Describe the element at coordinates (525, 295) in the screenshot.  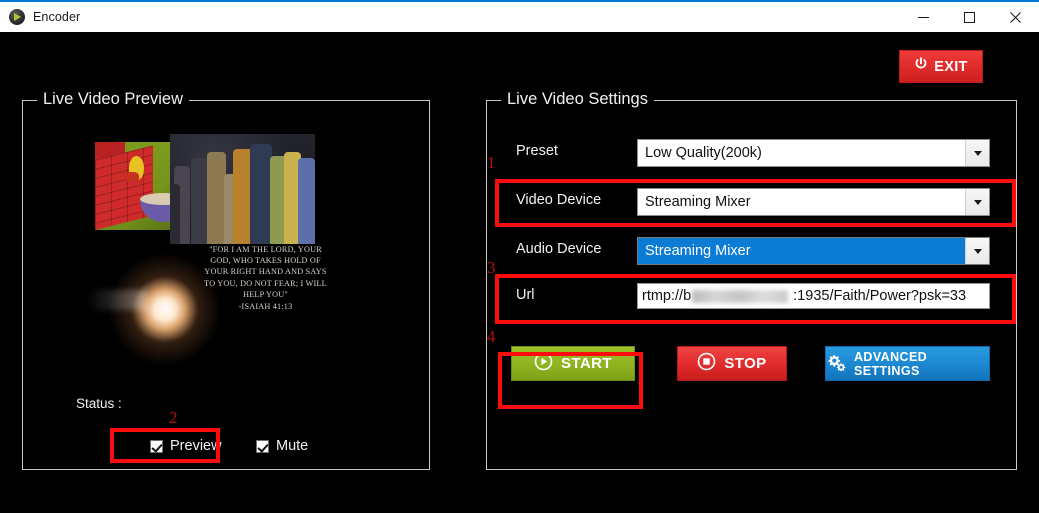
I see `url-label: Url` at that location.